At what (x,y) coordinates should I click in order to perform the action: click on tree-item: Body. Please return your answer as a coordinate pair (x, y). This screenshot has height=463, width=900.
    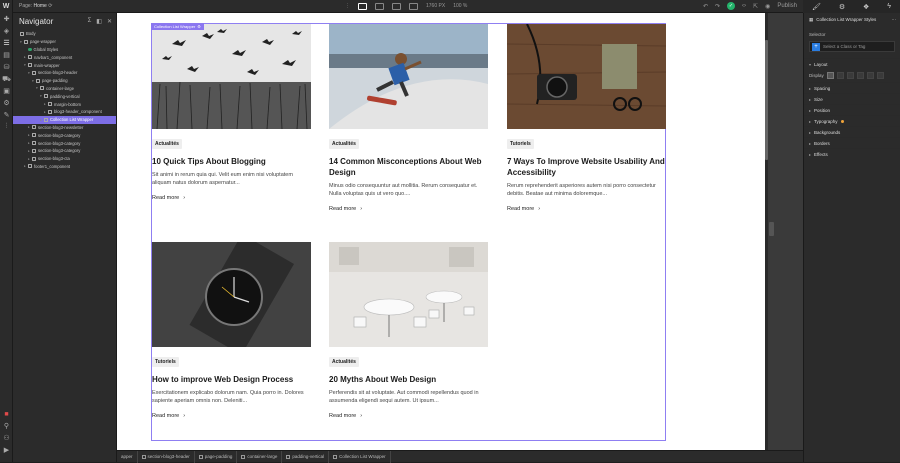
    Looking at the image, I should click on (64, 34).